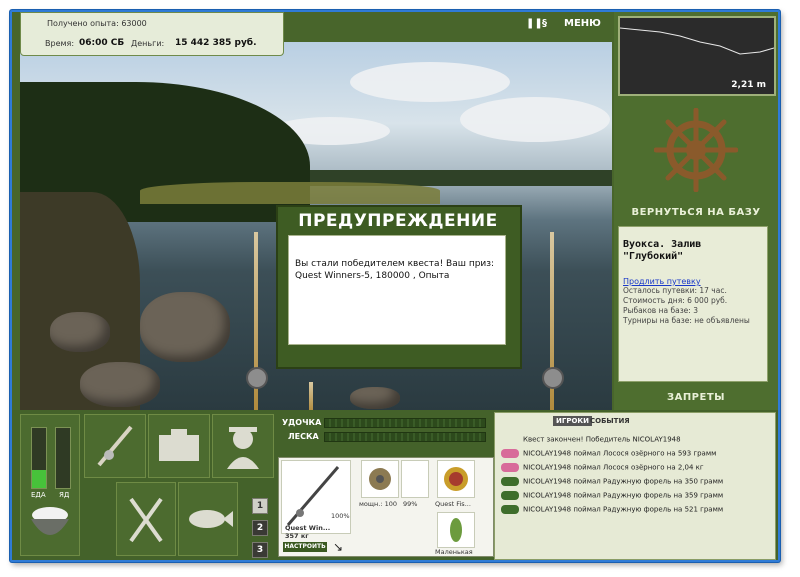 Image resolution: width=800 pixels, height=577 pixels. Describe the element at coordinates (662, 250) in the screenshot. I see `location-title: Вуокса. Залив "Глубокий"` at that location.